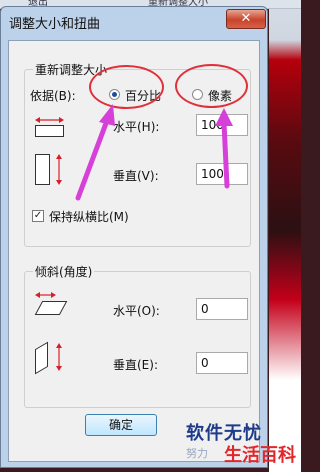 This screenshot has width=320, height=472. Describe the element at coordinates (260, 455) in the screenshot. I see `watermark-red: 生活百科` at that location.